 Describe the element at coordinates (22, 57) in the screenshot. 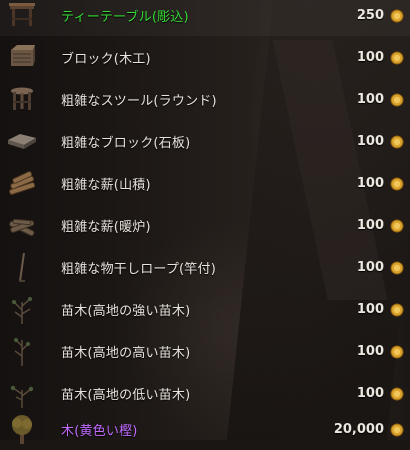

I see `woodwork-block-icon` at that location.